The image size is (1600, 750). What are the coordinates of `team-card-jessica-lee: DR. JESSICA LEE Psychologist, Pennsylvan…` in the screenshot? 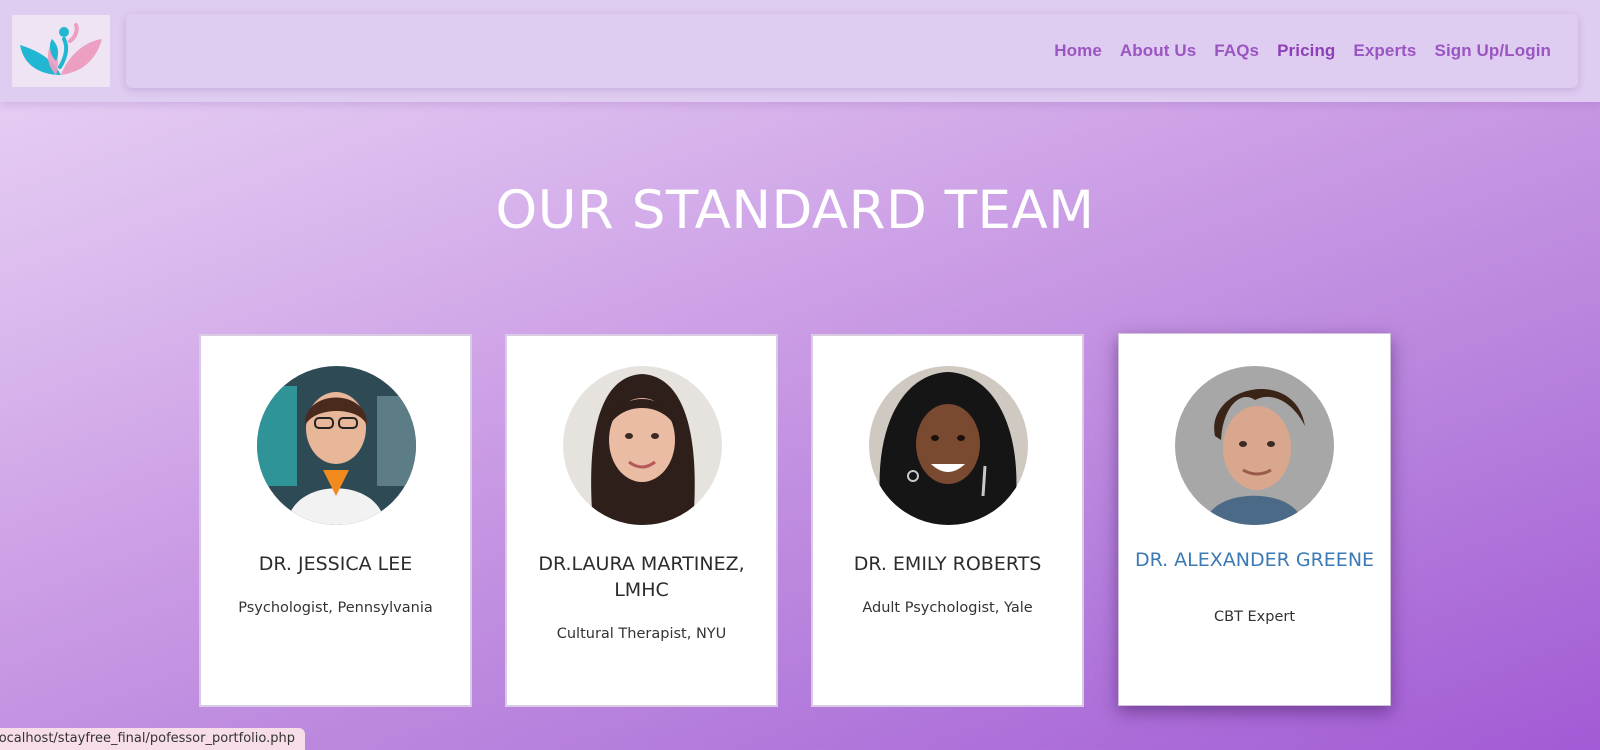 It's located at (335, 520).